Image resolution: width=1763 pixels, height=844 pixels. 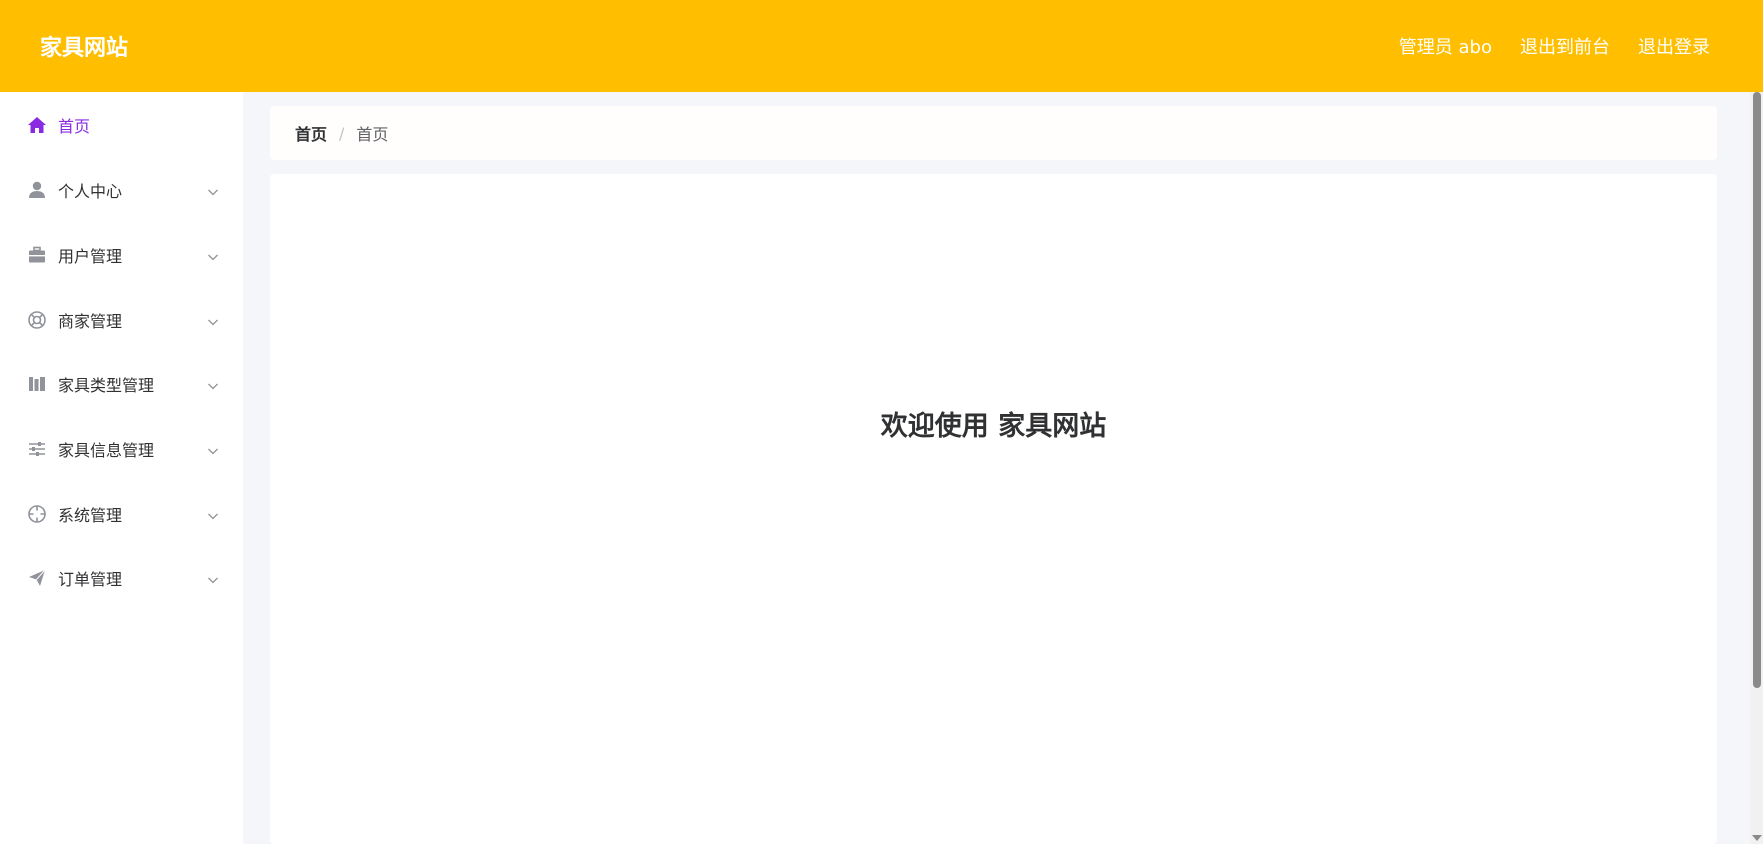 What do you see at coordinates (121, 125) in the screenshot?
I see `sidebar-item-home: 首页` at bounding box center [121, 125].